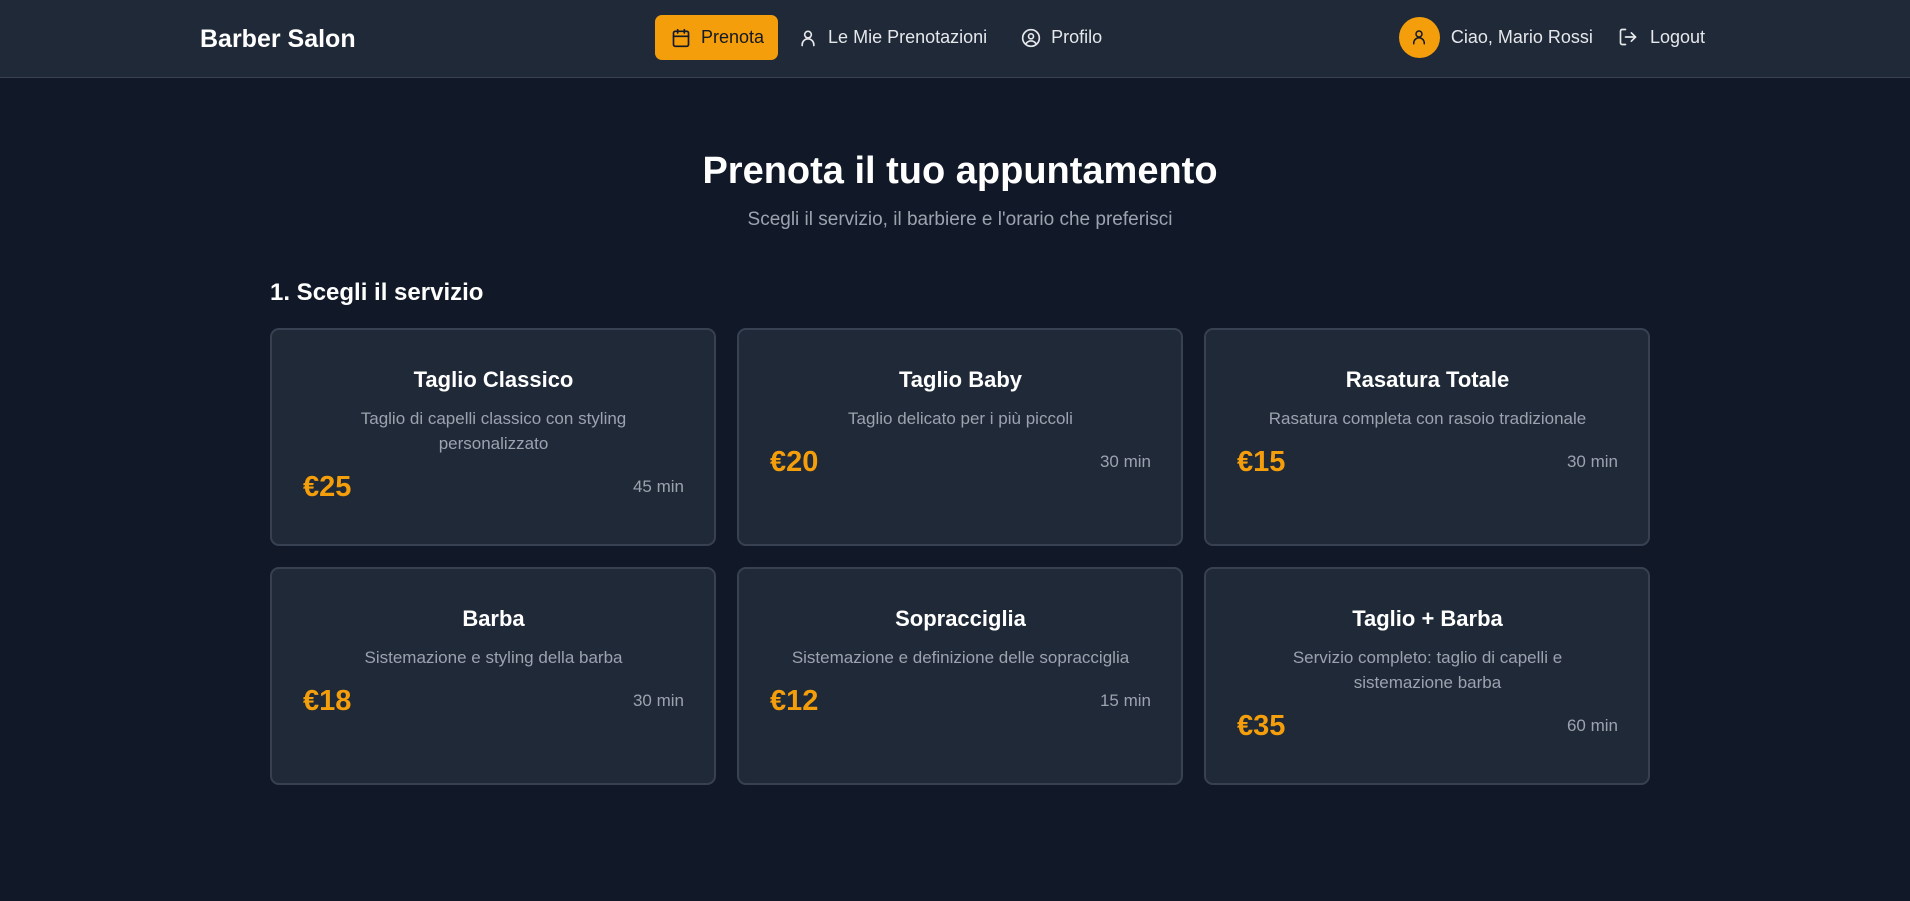 Image resolution: width=1910 pixels, height=901 pixels. Describe the element at coordinates (493, 487) in the screenshot. I see `service-footer: €25 45 min` at that location.